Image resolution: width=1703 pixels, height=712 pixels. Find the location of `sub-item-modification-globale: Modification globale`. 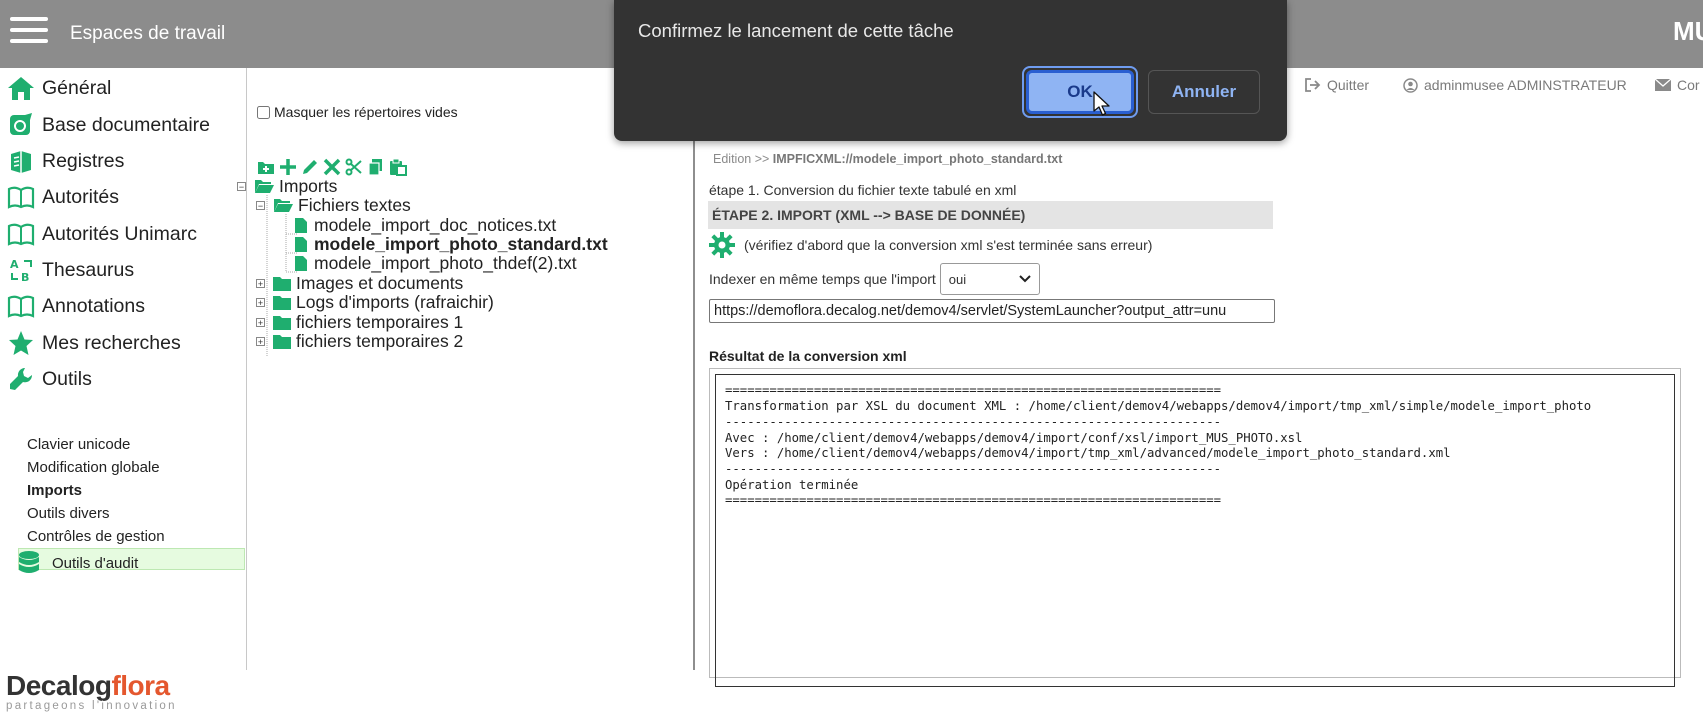

sub-item-modification-globale: Modification globale is located at coordinates (93, 467).